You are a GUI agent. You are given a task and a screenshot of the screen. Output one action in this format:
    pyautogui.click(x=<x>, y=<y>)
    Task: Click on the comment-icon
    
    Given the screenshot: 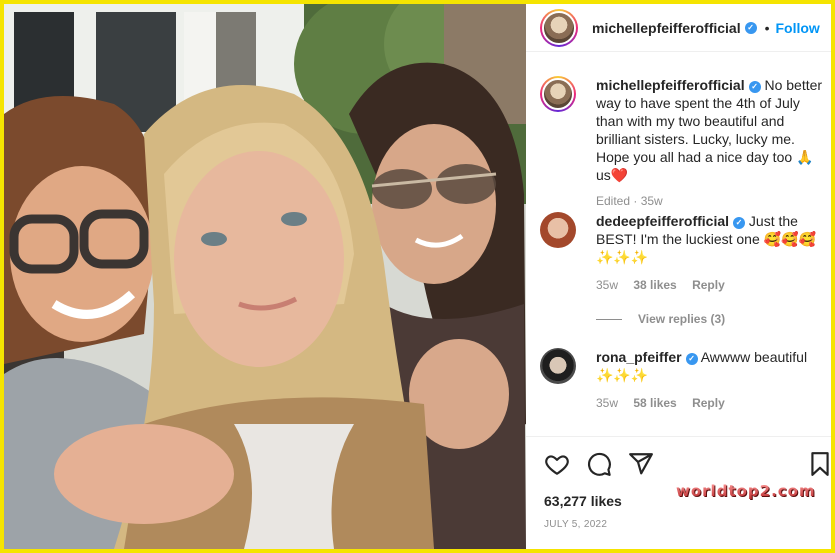 What is the action you would take?
    pyautogui.click(x=599, y=464)
    